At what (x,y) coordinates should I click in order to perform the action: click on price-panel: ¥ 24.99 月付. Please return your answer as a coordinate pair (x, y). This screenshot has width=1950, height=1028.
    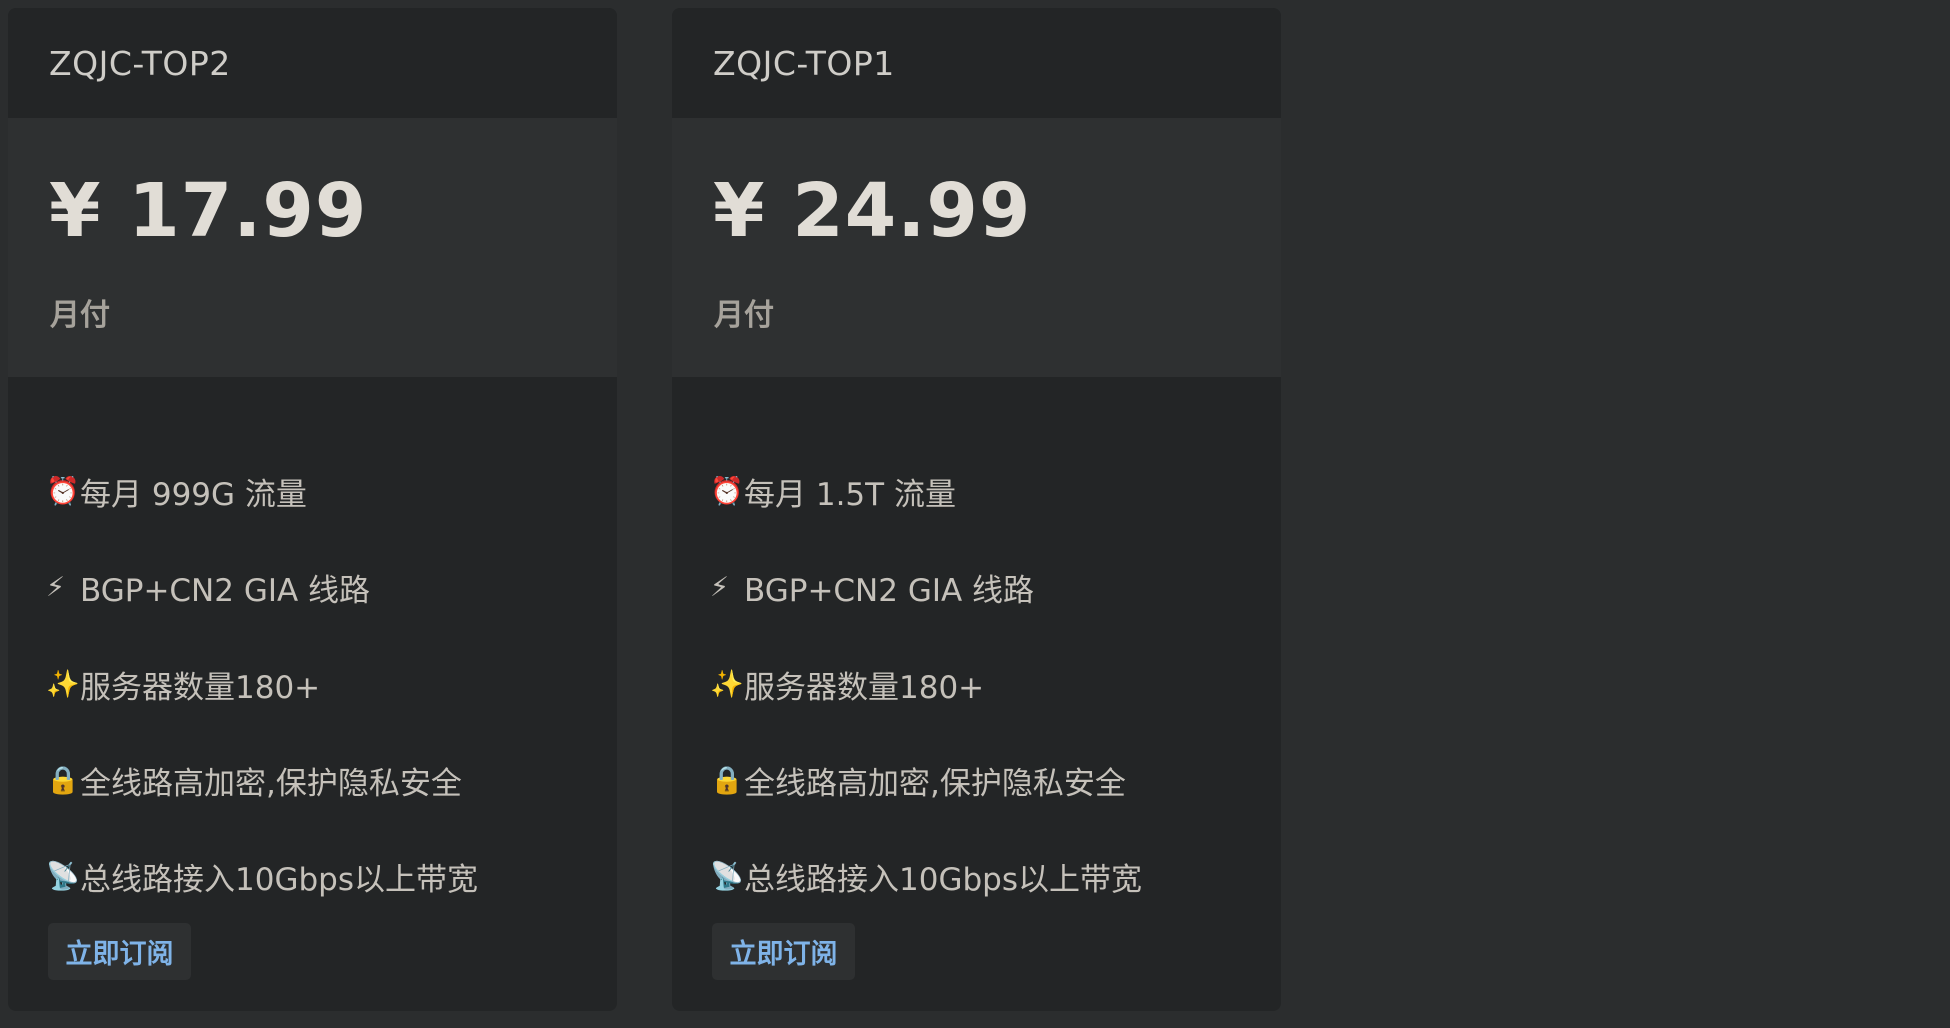
    Looking at the image, I should click on (976, 247).